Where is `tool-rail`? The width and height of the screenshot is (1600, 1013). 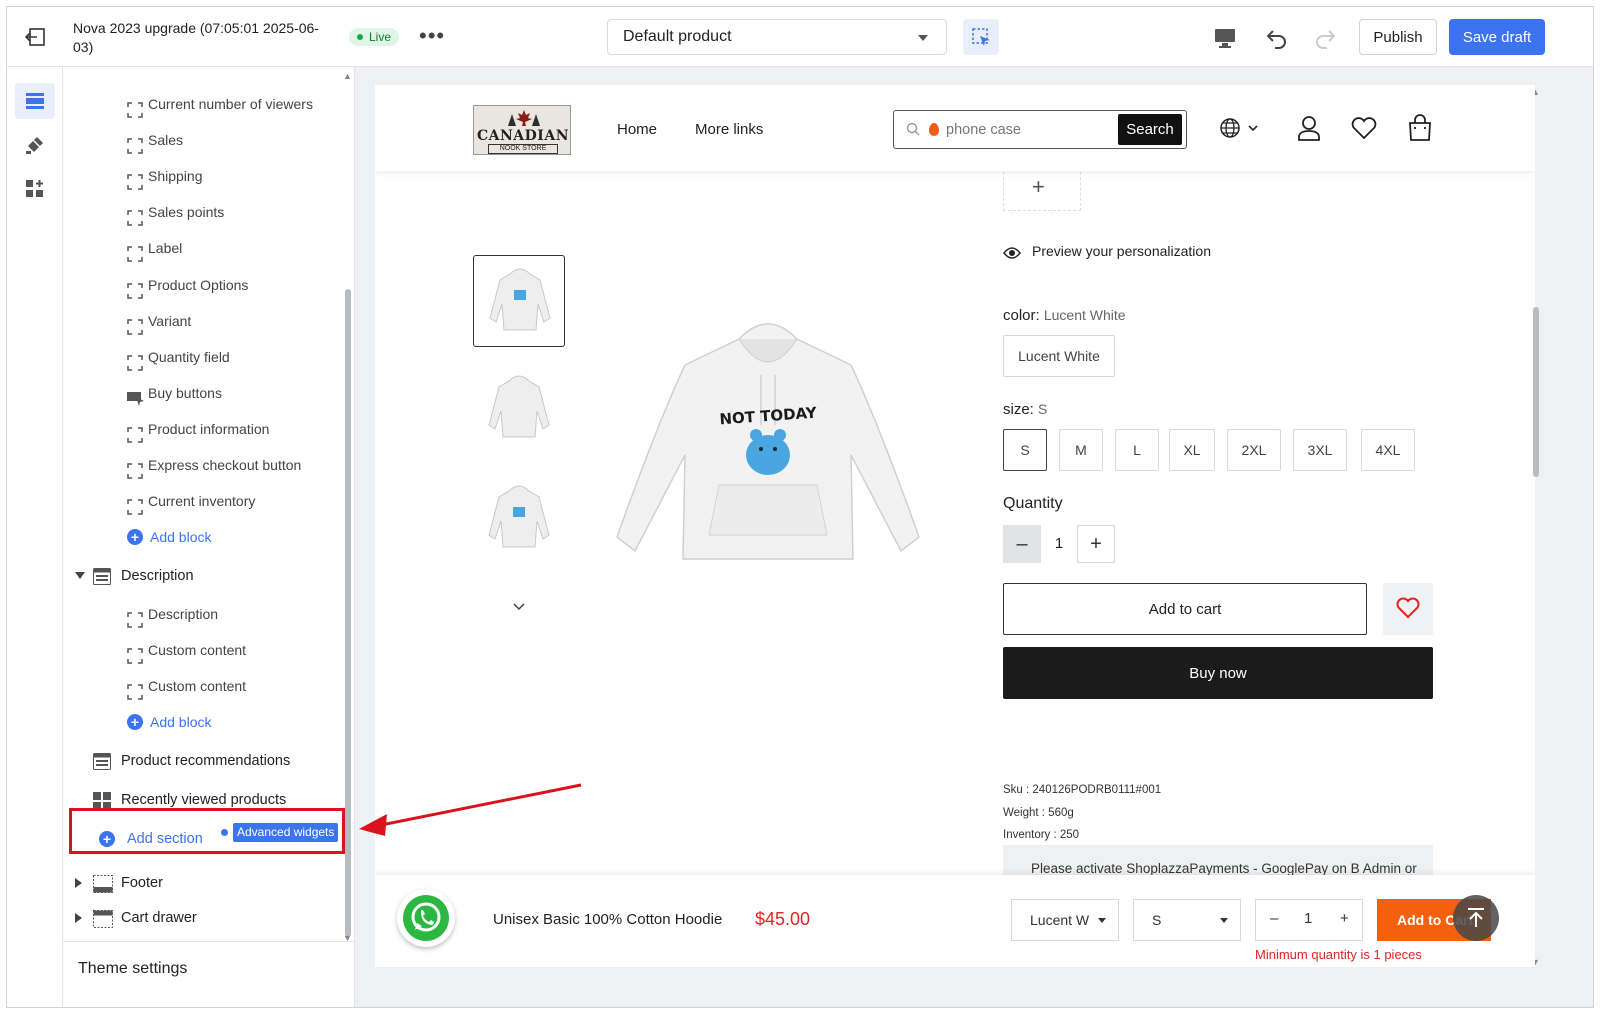 tool-rail is located at coordinates (35, 537).